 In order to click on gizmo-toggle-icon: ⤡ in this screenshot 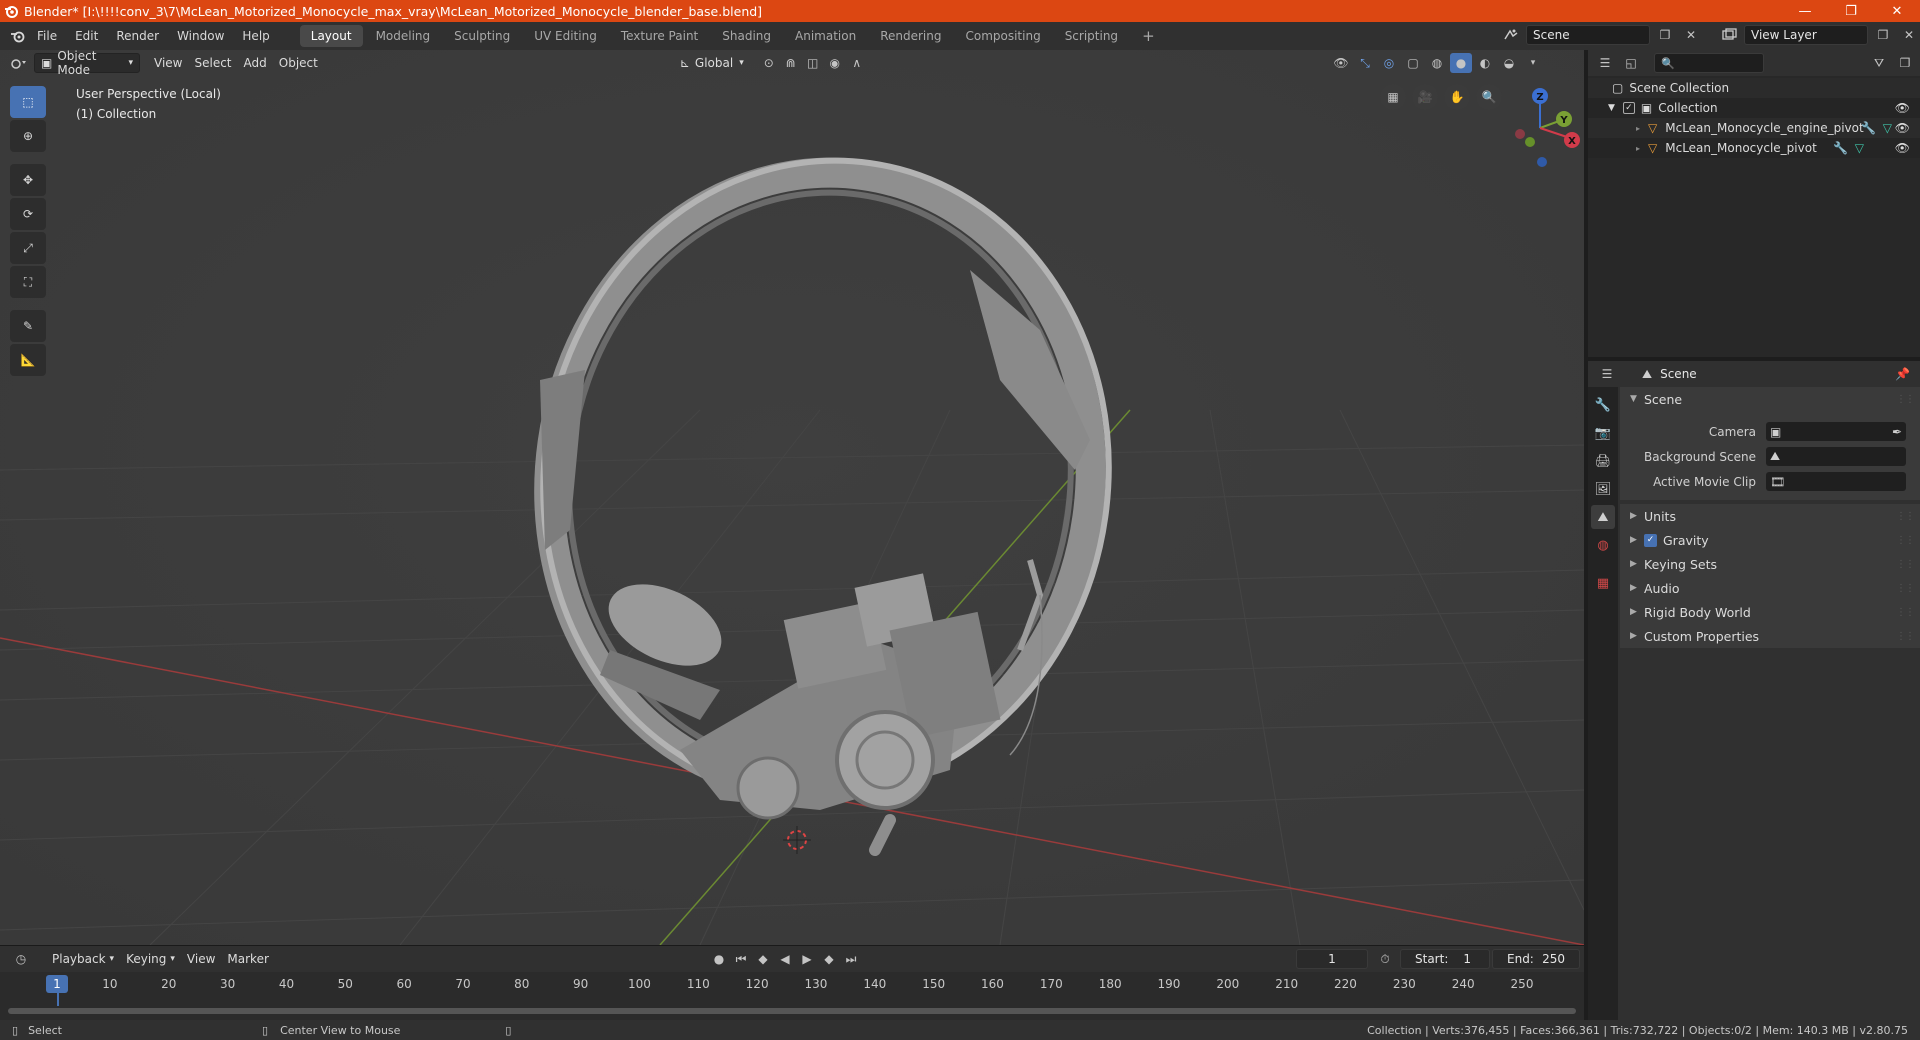, I will do `click(1365, 63)`.